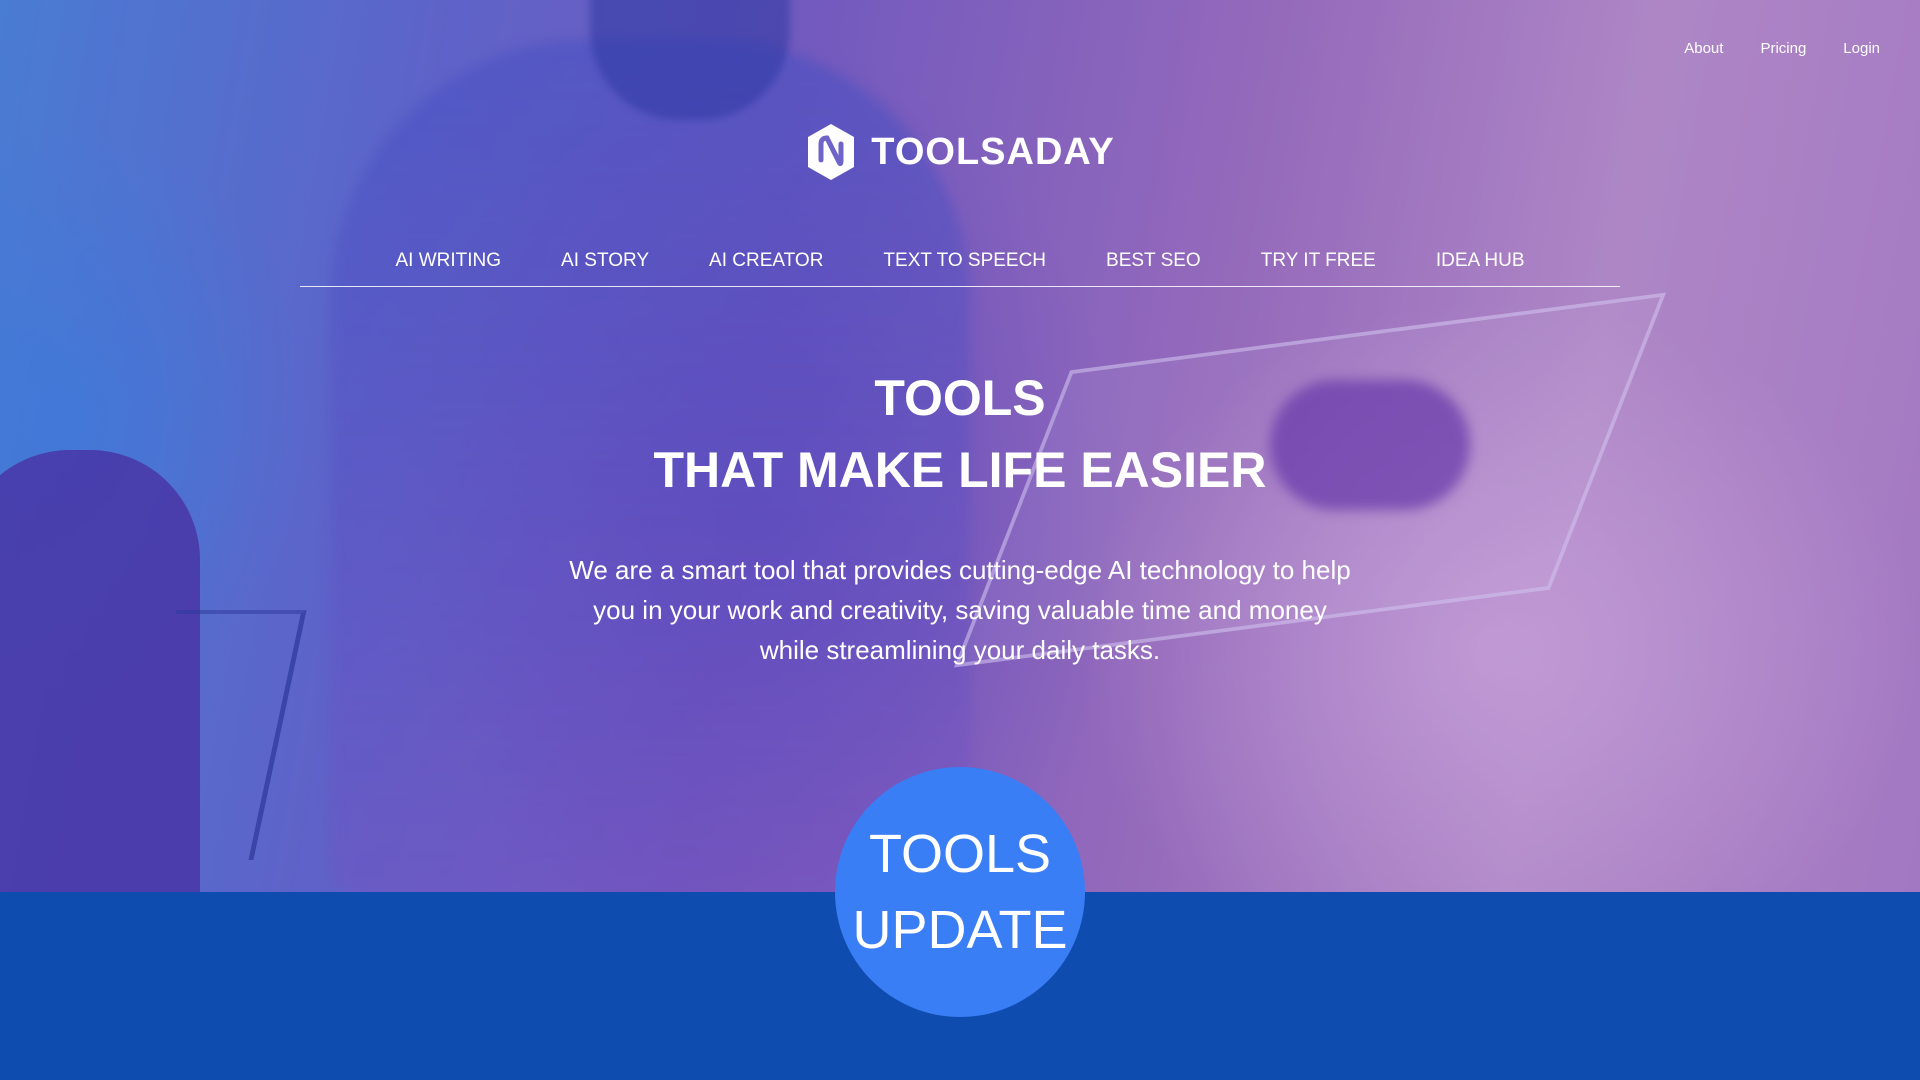  What do you see at coordinates (964, 265) in the screenshot?
I see `nav-text-to-speech: TEXT TO SPEECH` at bounding box center [964, 265].